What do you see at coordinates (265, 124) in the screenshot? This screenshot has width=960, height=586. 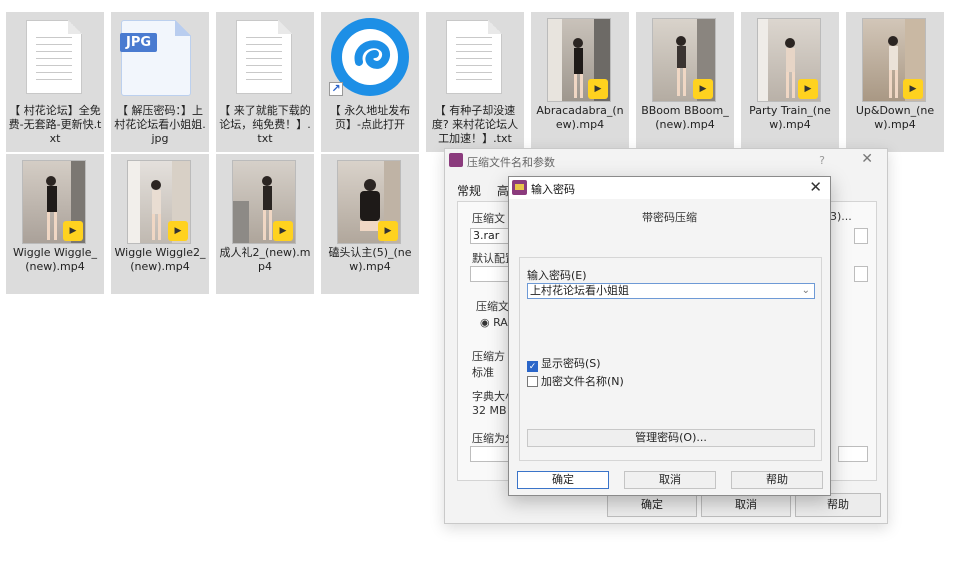 I see `file-name: 【 来了就能下载的论坛，纯免费！】.txt` at bounding box center [265, 124].